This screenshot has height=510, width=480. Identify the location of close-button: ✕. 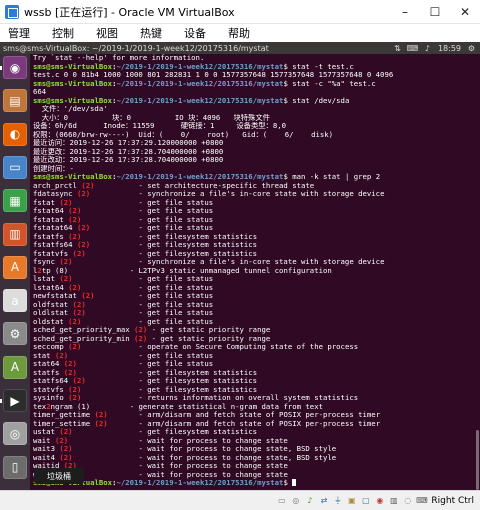
(465, 12).